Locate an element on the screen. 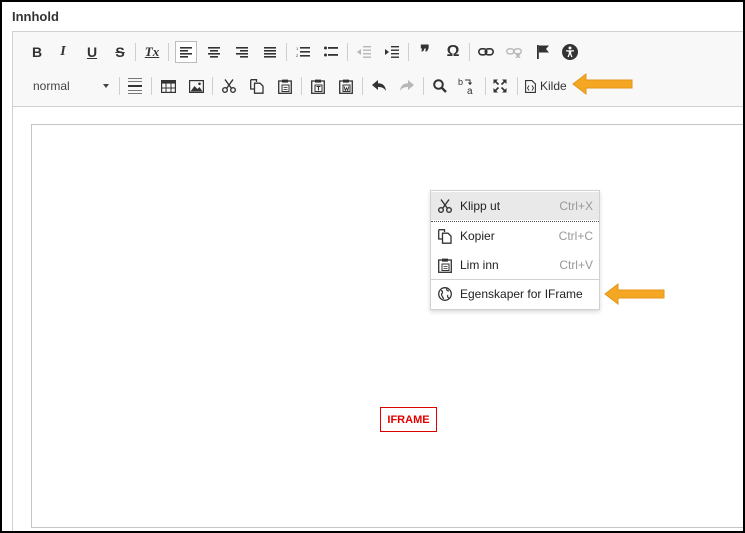 This screenshot has height=533, width=745. align-right-button is located at coordinates (242, 52).